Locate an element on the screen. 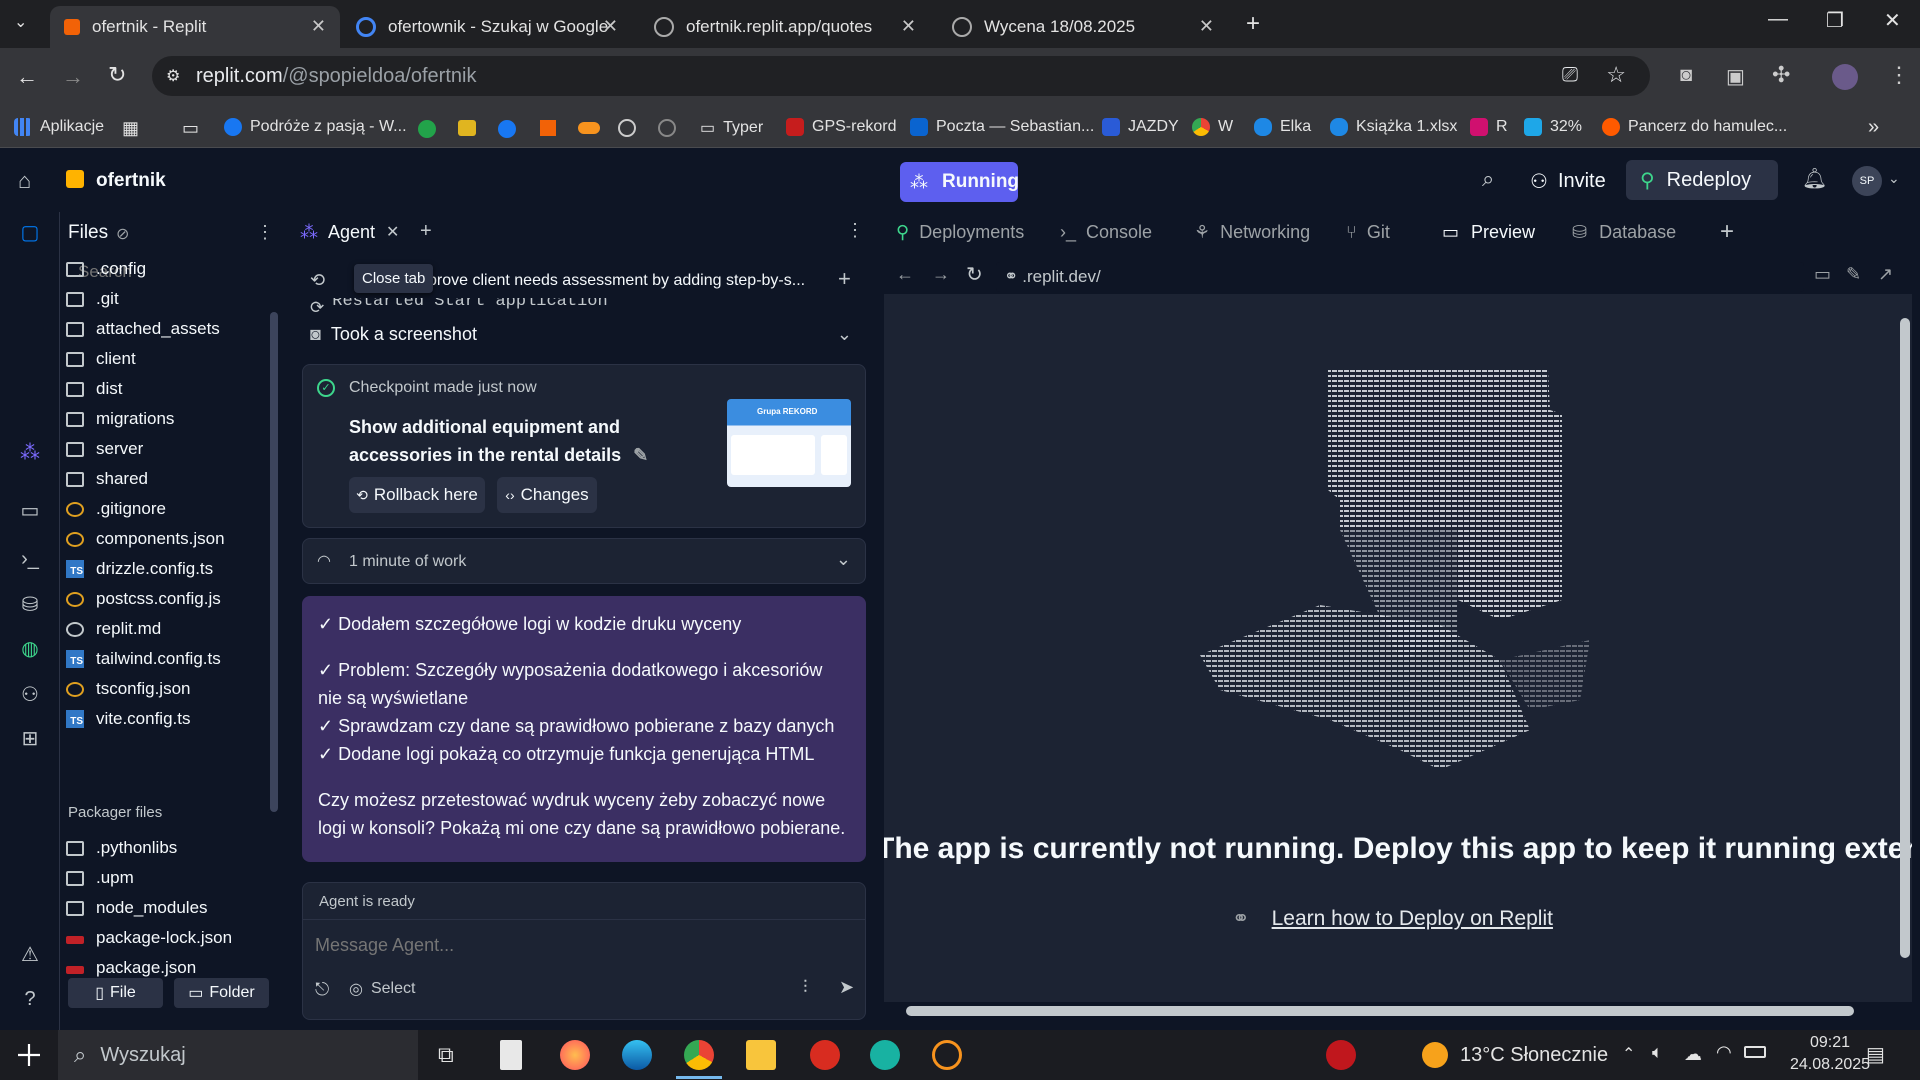 This screenshot has height=1080, width=1920. restore-icon: ❐ is located at coordinates (1835, 20).